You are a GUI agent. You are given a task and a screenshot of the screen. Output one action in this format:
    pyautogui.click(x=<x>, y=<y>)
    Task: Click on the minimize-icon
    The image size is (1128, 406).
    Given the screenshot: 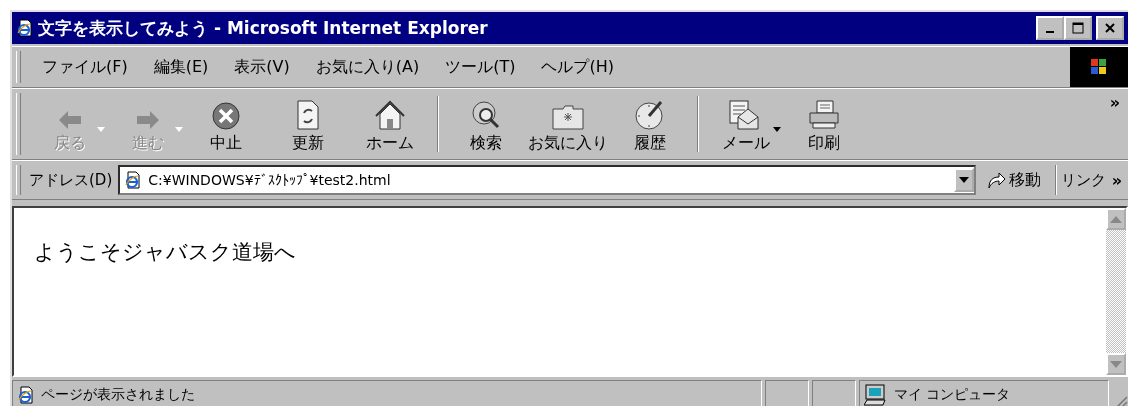 What is the action you would take?
    pyautogui.click(x=1050, y=32)
    